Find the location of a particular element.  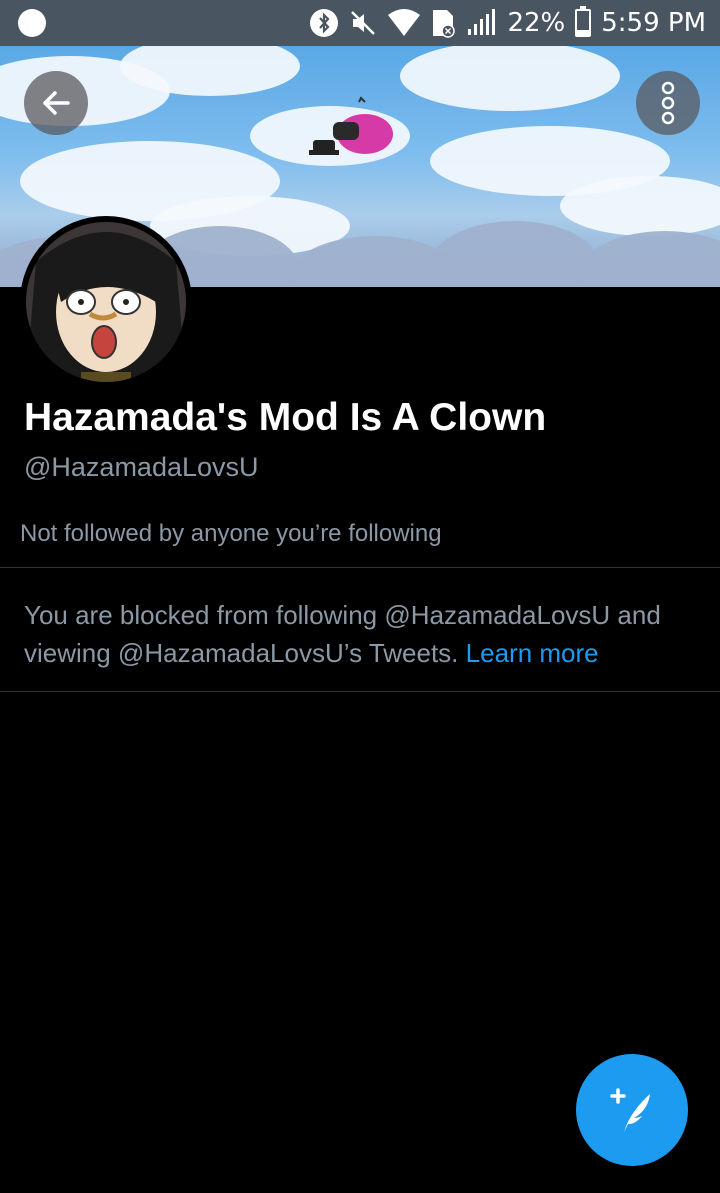

profile-avatar is located at coordinates (106, 302).